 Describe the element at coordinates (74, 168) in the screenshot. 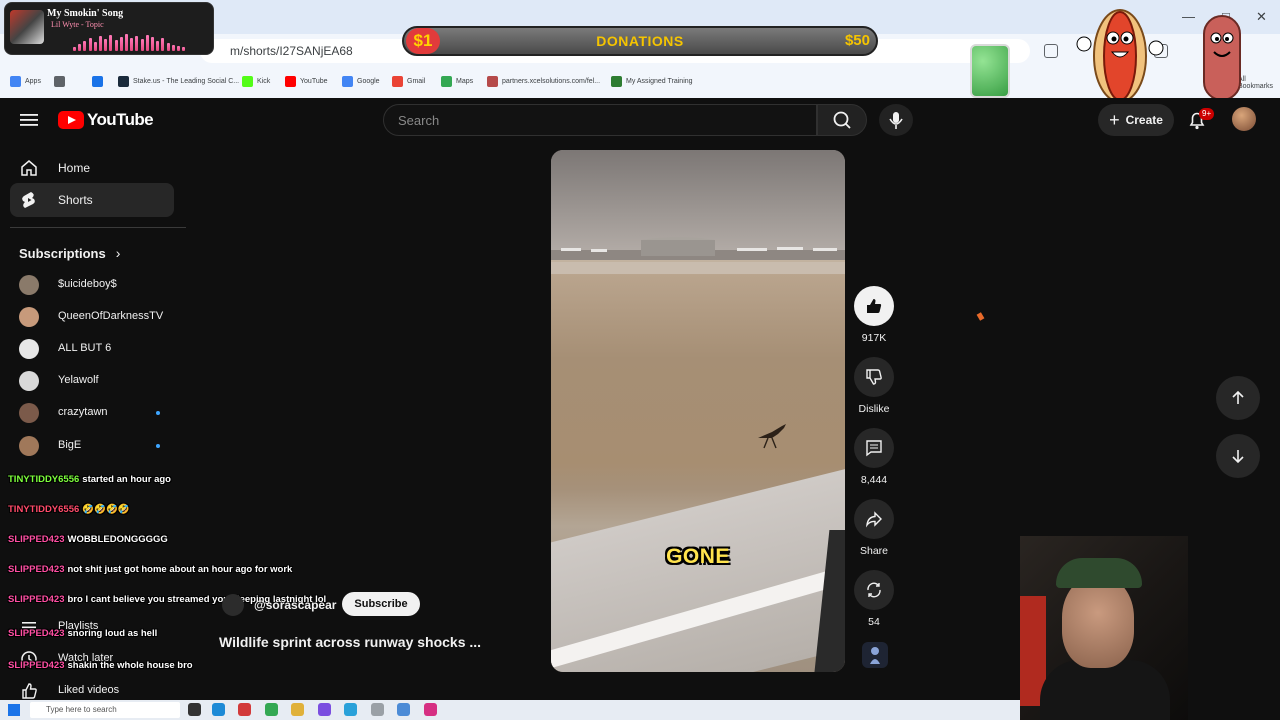

I see `sidebar-item-label: Home` at that location.